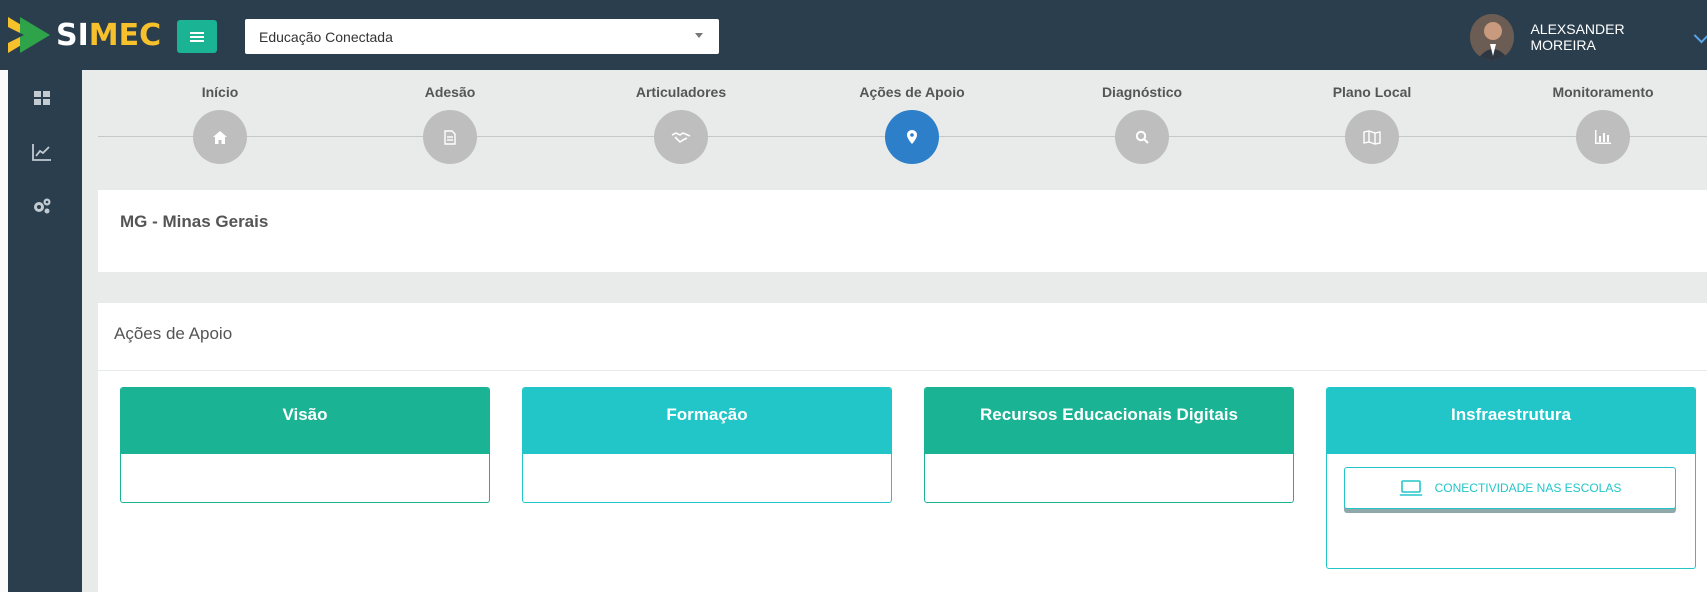  I want to click on menu-toggle-button, so click(197, 36).